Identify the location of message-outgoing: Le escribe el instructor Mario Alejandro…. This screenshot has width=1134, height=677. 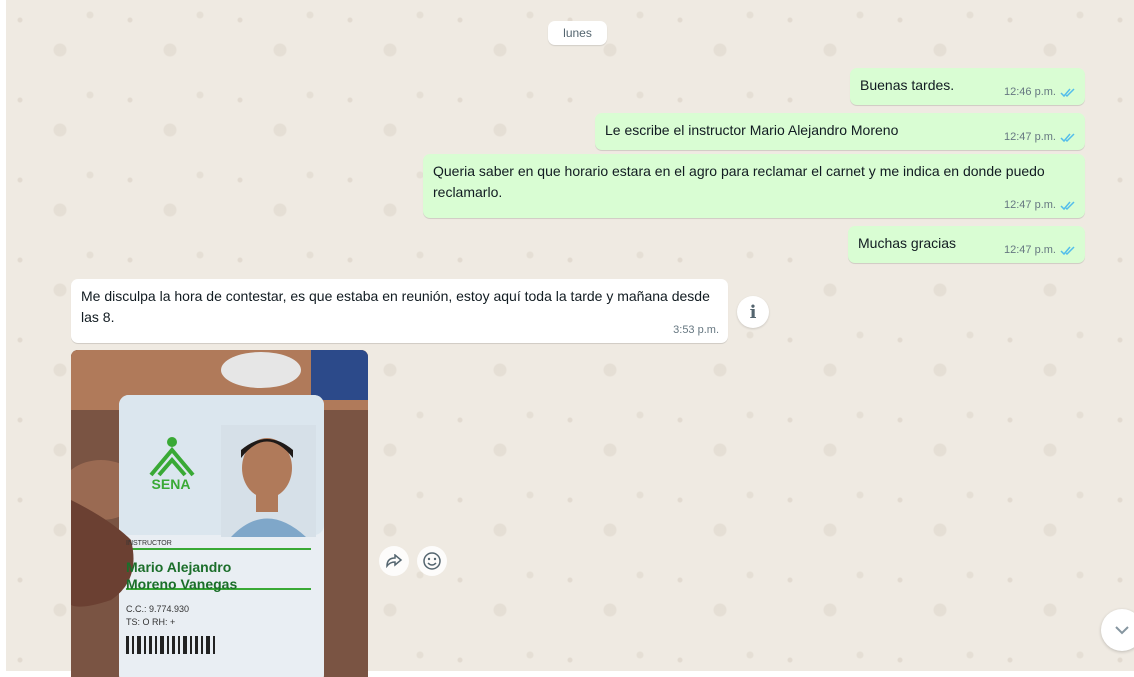
(840, 131).